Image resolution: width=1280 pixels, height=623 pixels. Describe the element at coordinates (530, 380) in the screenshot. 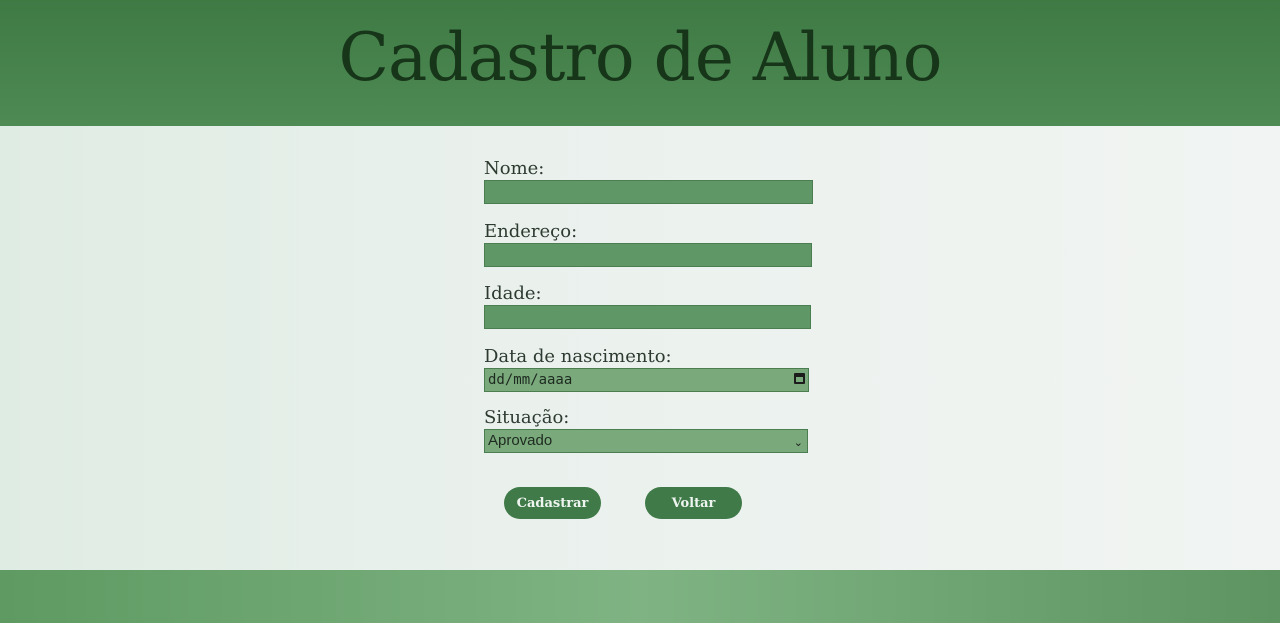

I see `date-placeholder: dd/mm/aaaa` at that location.